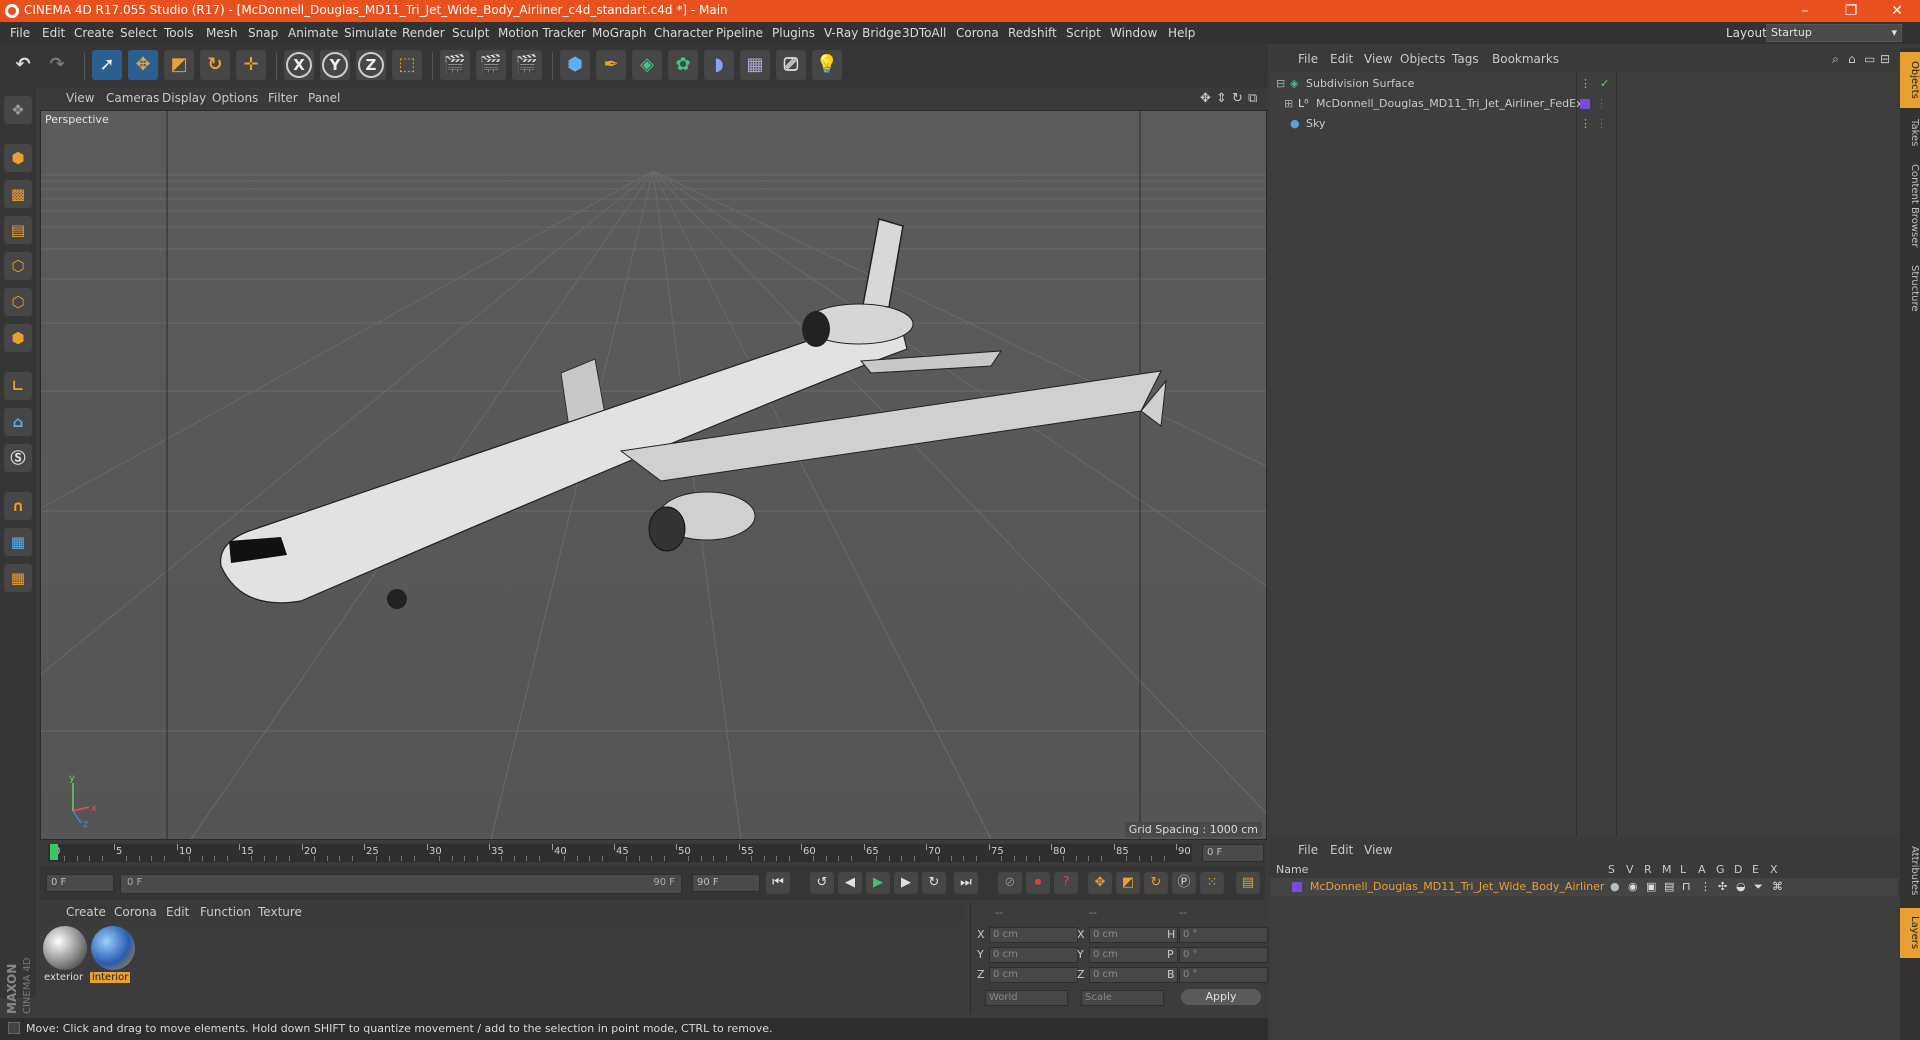 This screenshot has width=1920, height=1040. What do you see at coordinates (1308, 850) in the screenshot?
I see `layer-menu-file: File` at bounding box center [1308, 850].